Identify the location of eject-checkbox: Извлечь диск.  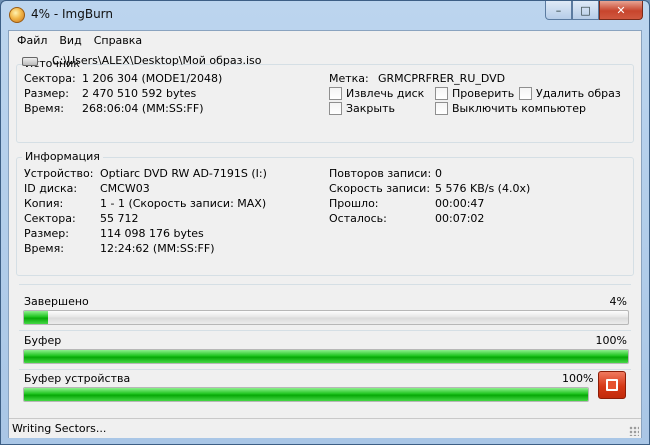
(376, 93).